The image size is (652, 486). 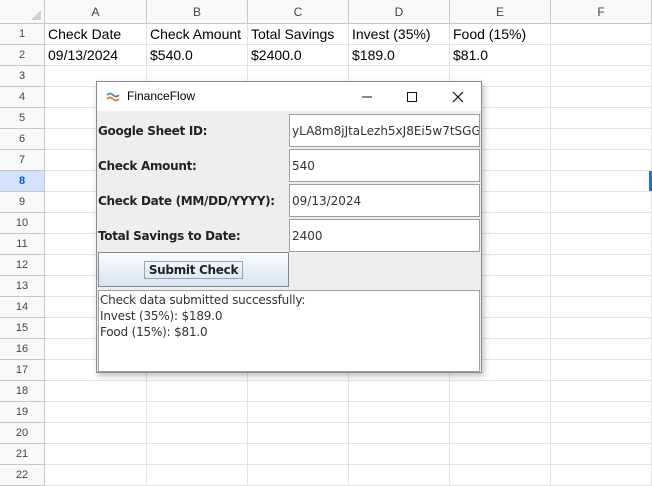 What do you see at coordinates (384, 235) in the screenshot?
I see `total-savings-field: 2400` at bounding box center [384, 235].